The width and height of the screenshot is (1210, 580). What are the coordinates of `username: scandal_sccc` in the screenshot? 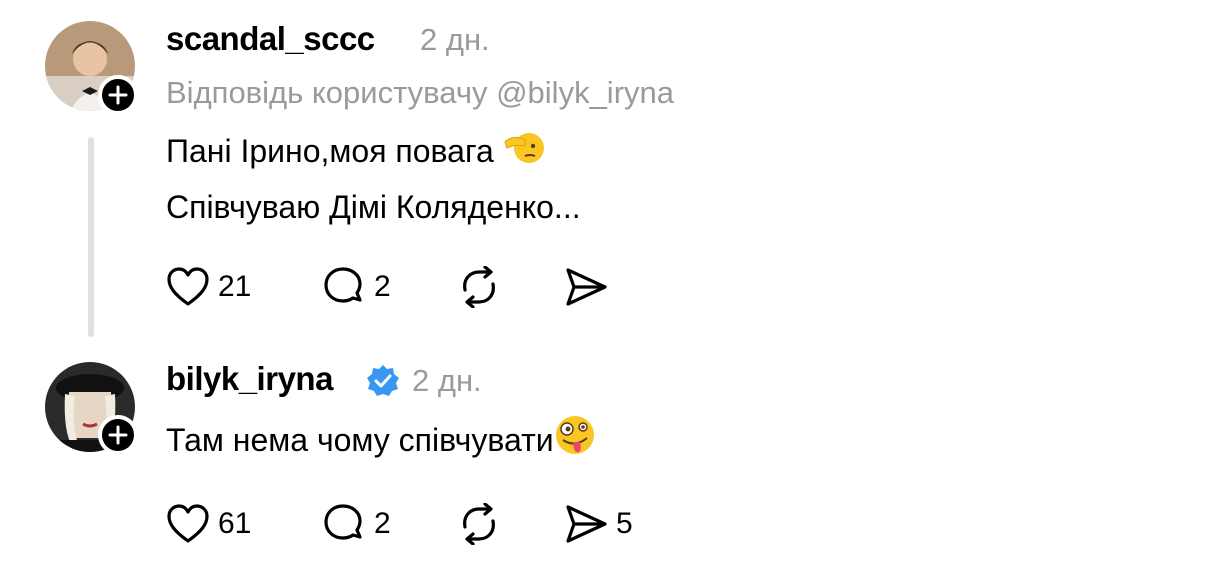 It's located at (270, 39).